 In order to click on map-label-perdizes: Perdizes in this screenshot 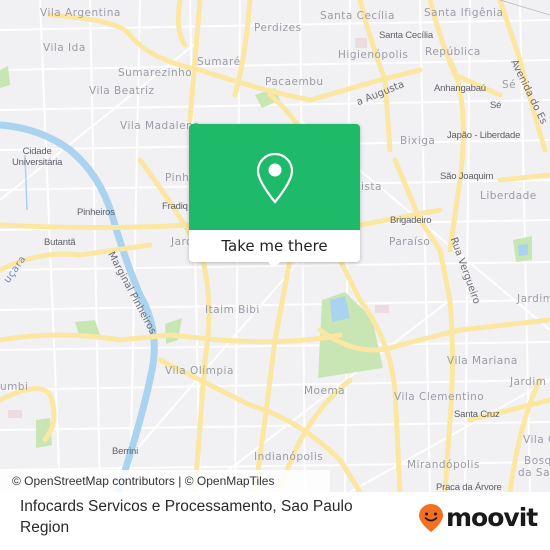, I will do `click(278, 28)`.